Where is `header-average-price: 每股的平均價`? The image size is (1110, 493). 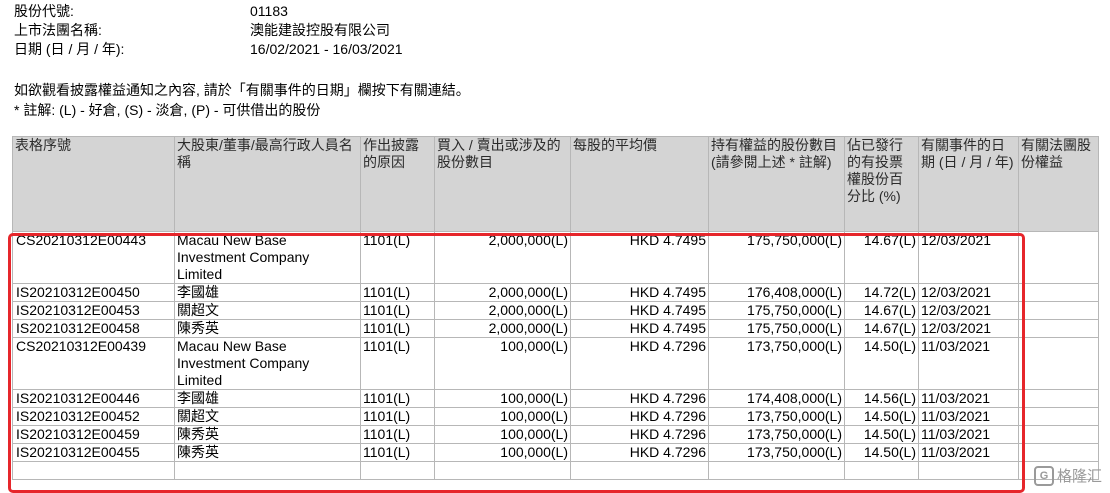 header-average-price: 每股的平均價 is located at coordinates (639, 184).